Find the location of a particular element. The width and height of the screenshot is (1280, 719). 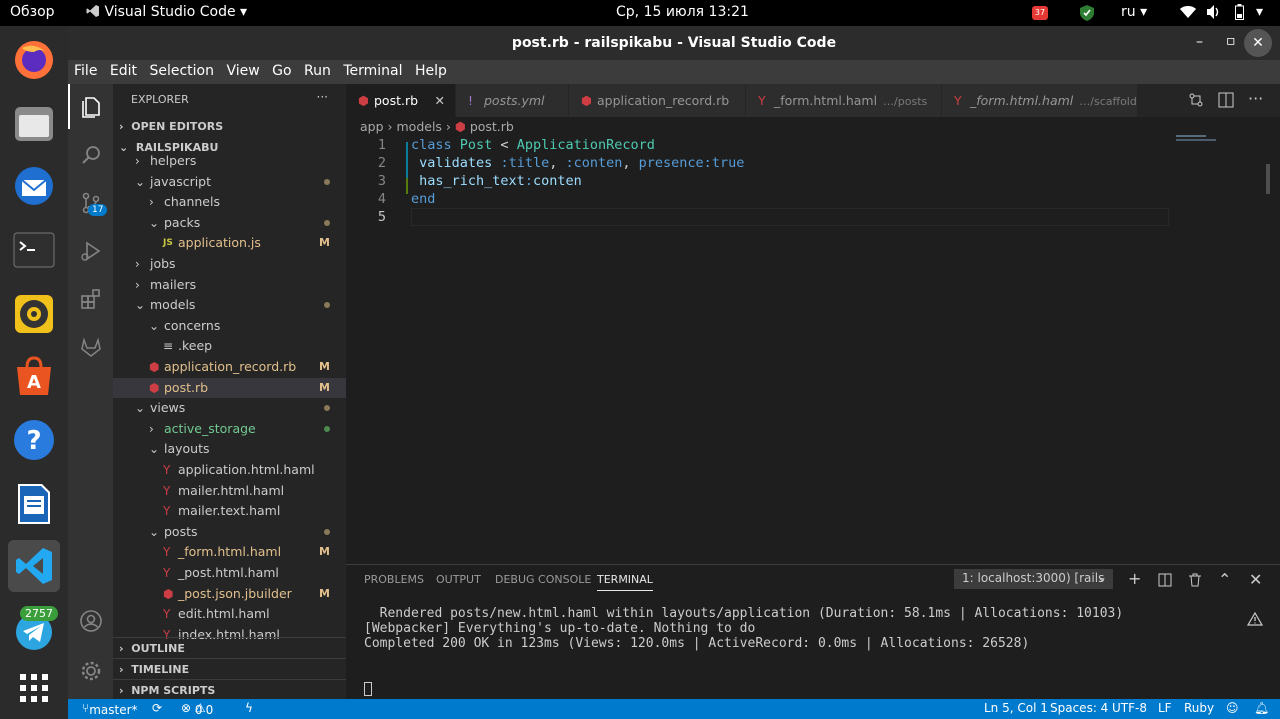

notification-icon: 37 is located at coordinates (1040, 13).